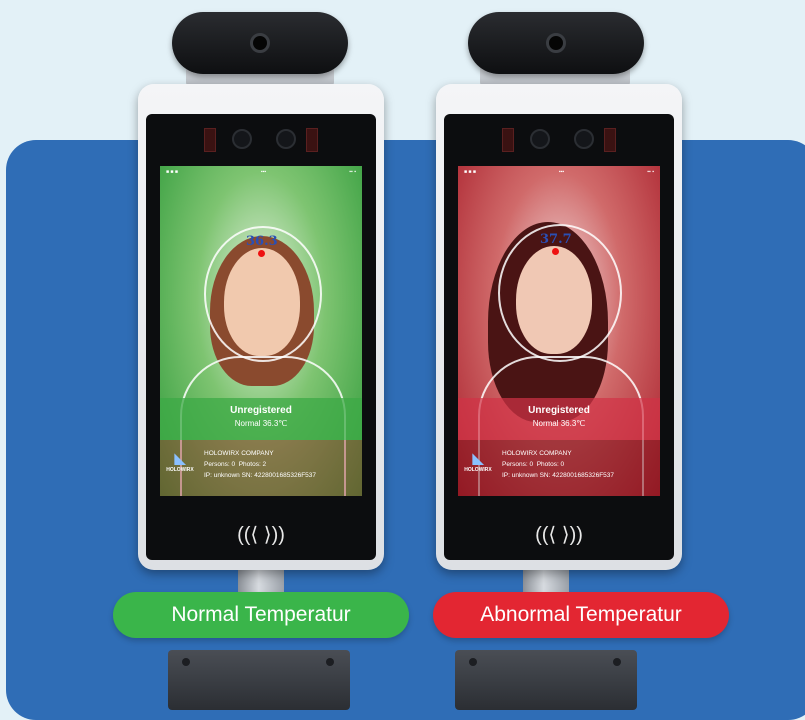 Image resolution: width=805 pixels, height=720 pixels. What do you see at coordinates (252, 464) in the screenshot?
I see `photos-count: Photos: 2` at bounding box center [252, 464].